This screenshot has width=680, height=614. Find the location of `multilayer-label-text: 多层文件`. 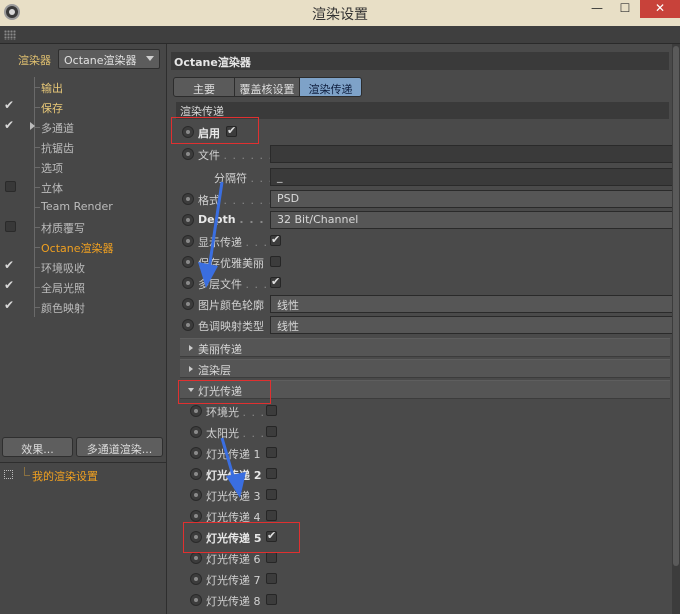

multilayer-label-text: 多层文件 is located at coordinates (220, 284).